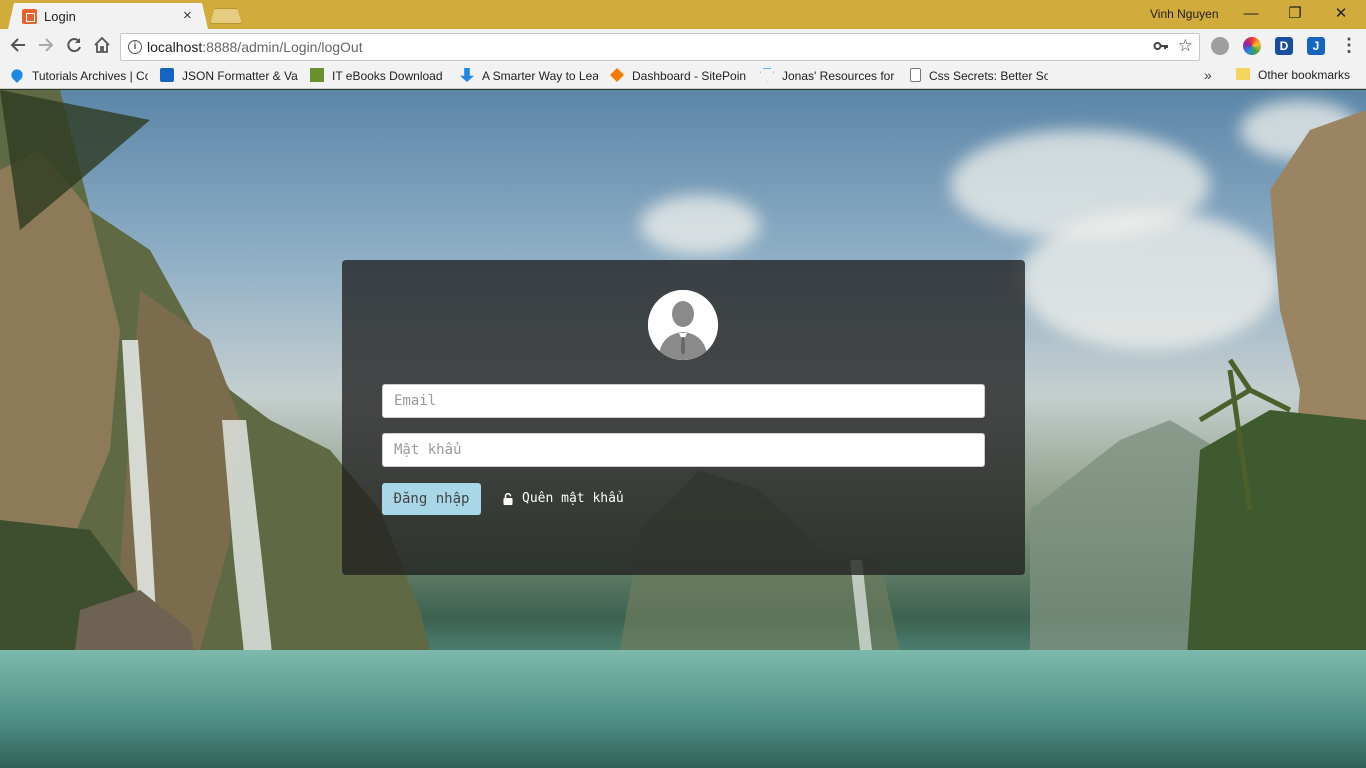 The image size is (1366, 768). I want to click on email-input, so click(683, 401).